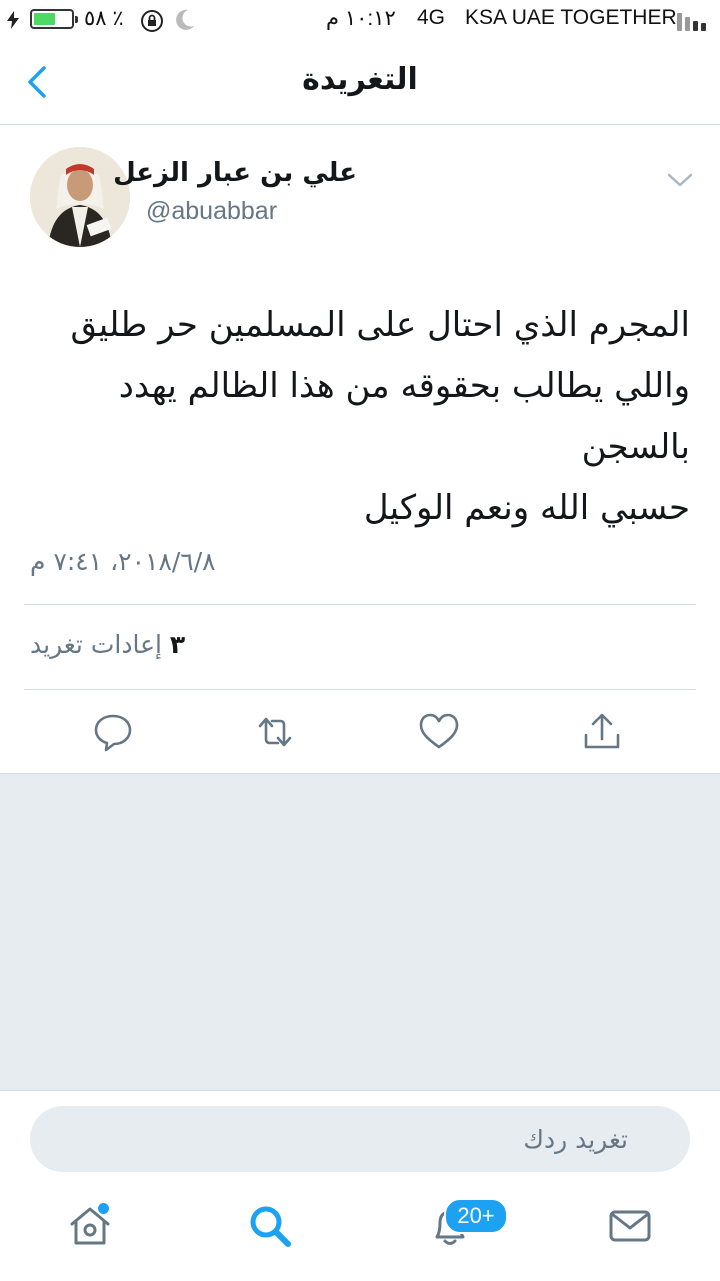 The width and height of the screenshot is (720, 1281). I want to click on tweet-timestamp: ٢٠١٨/٦/٨، ٧:٤١ م, so click(123, 561).